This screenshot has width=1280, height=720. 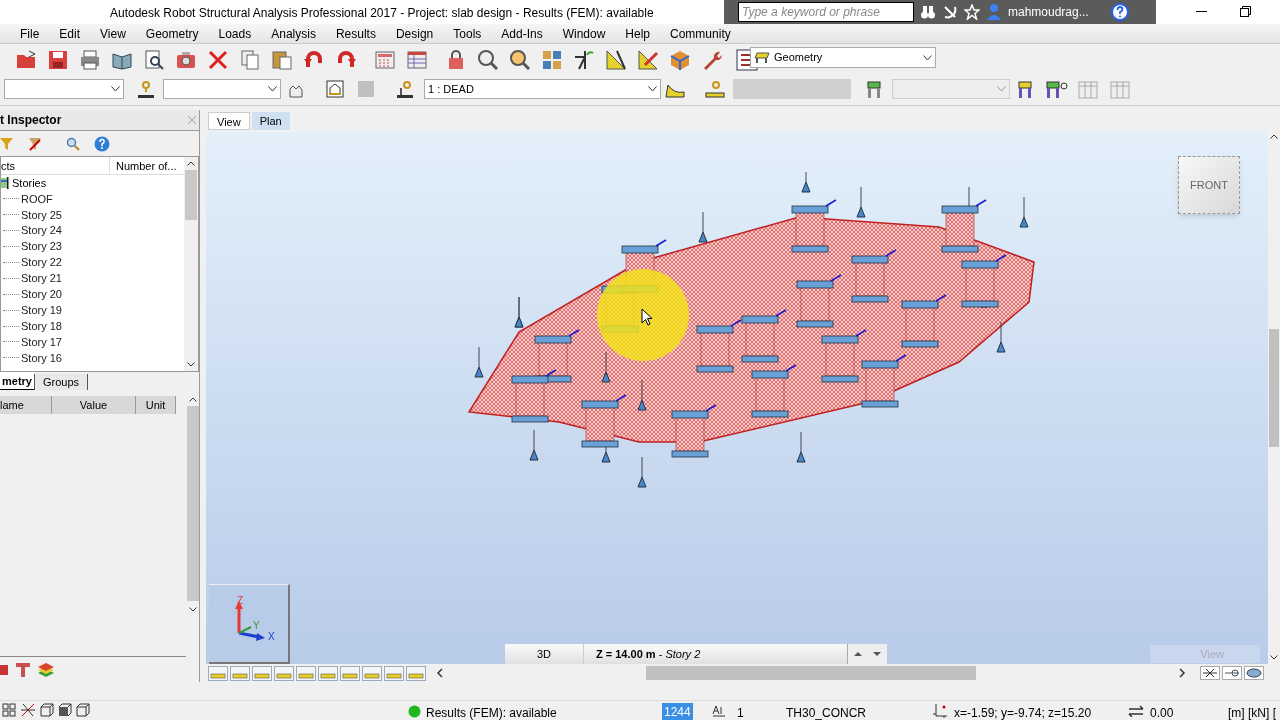 What do you see at coordinates (542, 89) in the screenshot?
I see `load-case-dropdown: 1 : DEAD` at bounding box center [542, 89].